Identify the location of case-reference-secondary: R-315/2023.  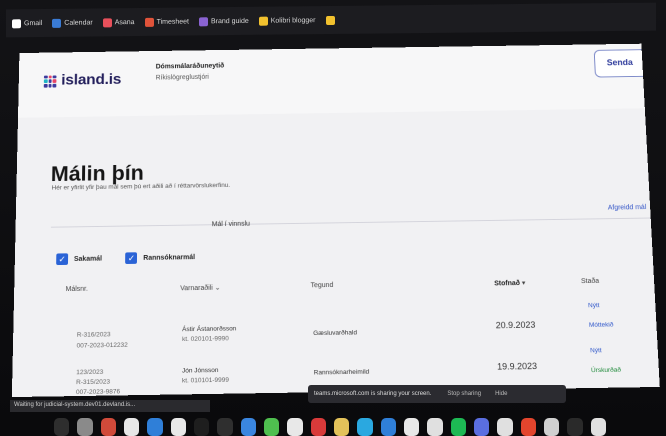
(93, 382).